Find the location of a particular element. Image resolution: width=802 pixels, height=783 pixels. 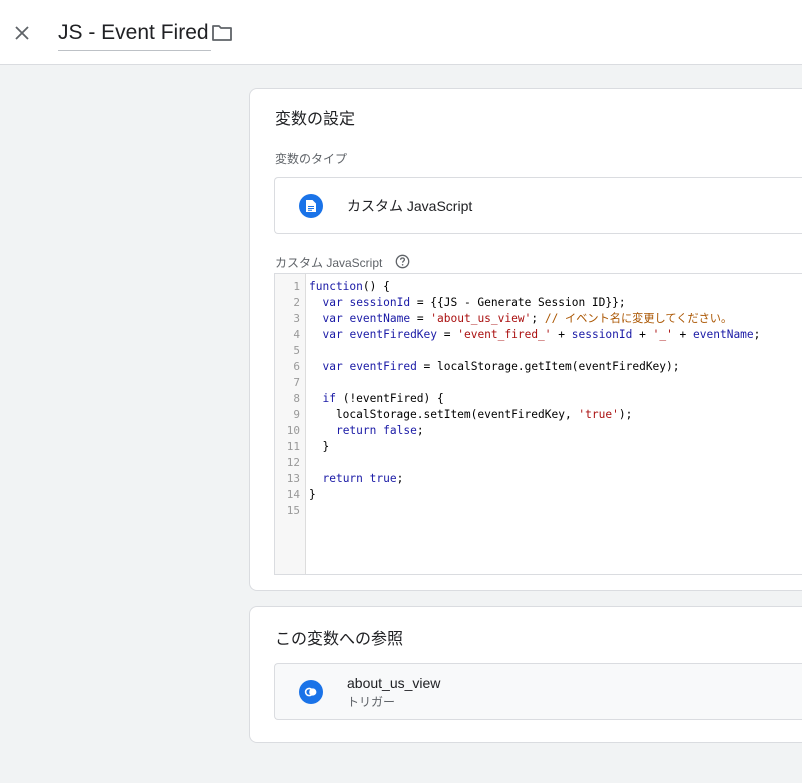

line-number: 13 is located at coordinates (293, 478).